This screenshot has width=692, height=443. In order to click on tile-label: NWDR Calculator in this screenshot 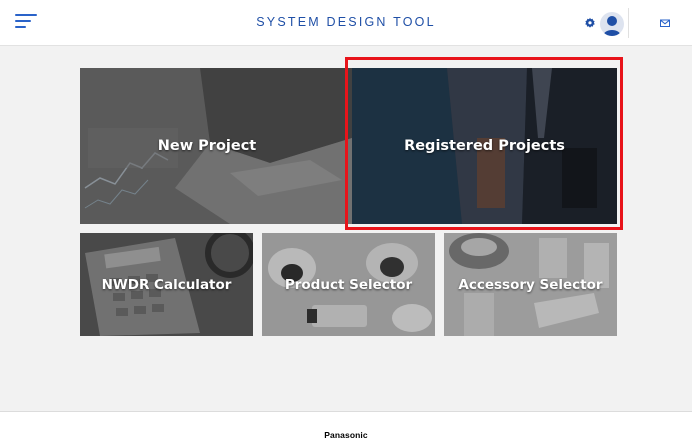, I will do `click(166, 284)`.